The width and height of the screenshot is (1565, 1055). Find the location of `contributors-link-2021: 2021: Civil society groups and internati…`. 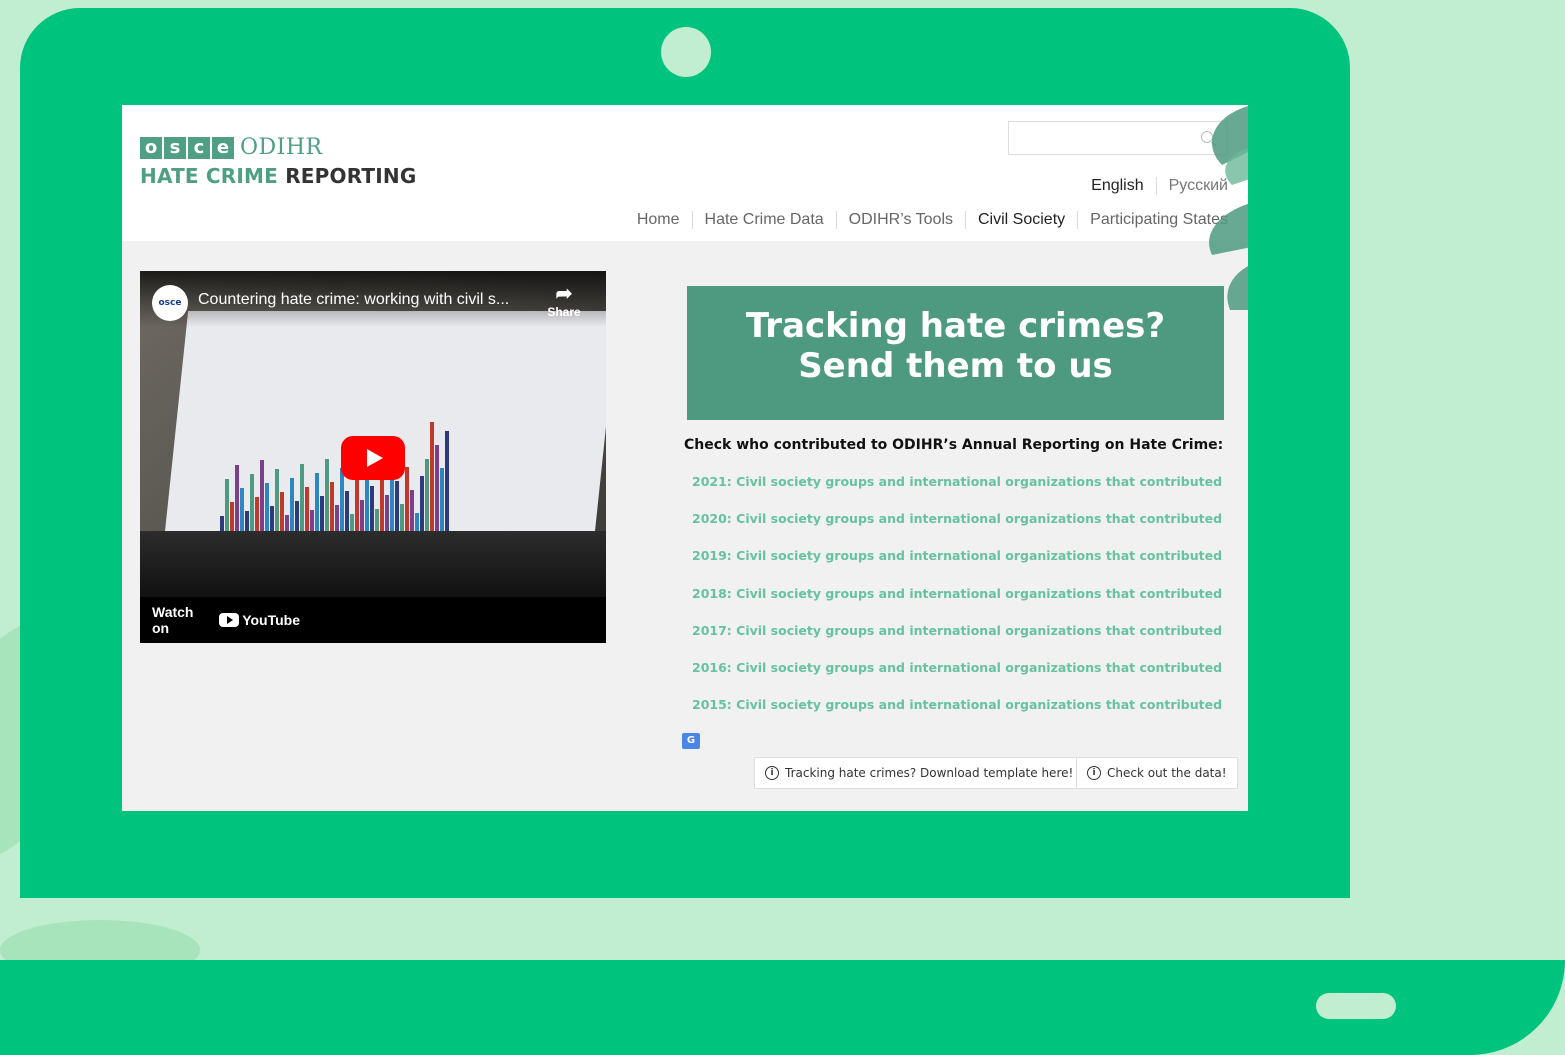

contributors-link-2021: 2021: Civil society groups and internati… is located at coordinates (957, 492).